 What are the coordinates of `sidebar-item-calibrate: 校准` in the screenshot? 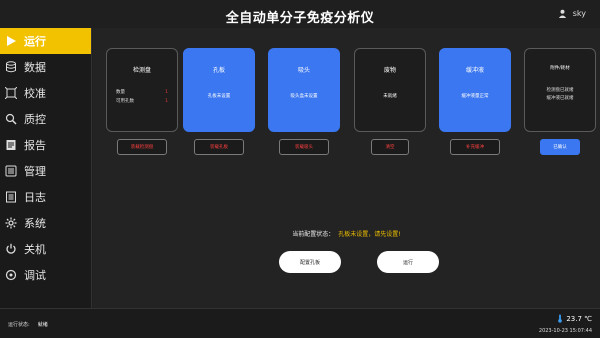 It's located at (45, 93).